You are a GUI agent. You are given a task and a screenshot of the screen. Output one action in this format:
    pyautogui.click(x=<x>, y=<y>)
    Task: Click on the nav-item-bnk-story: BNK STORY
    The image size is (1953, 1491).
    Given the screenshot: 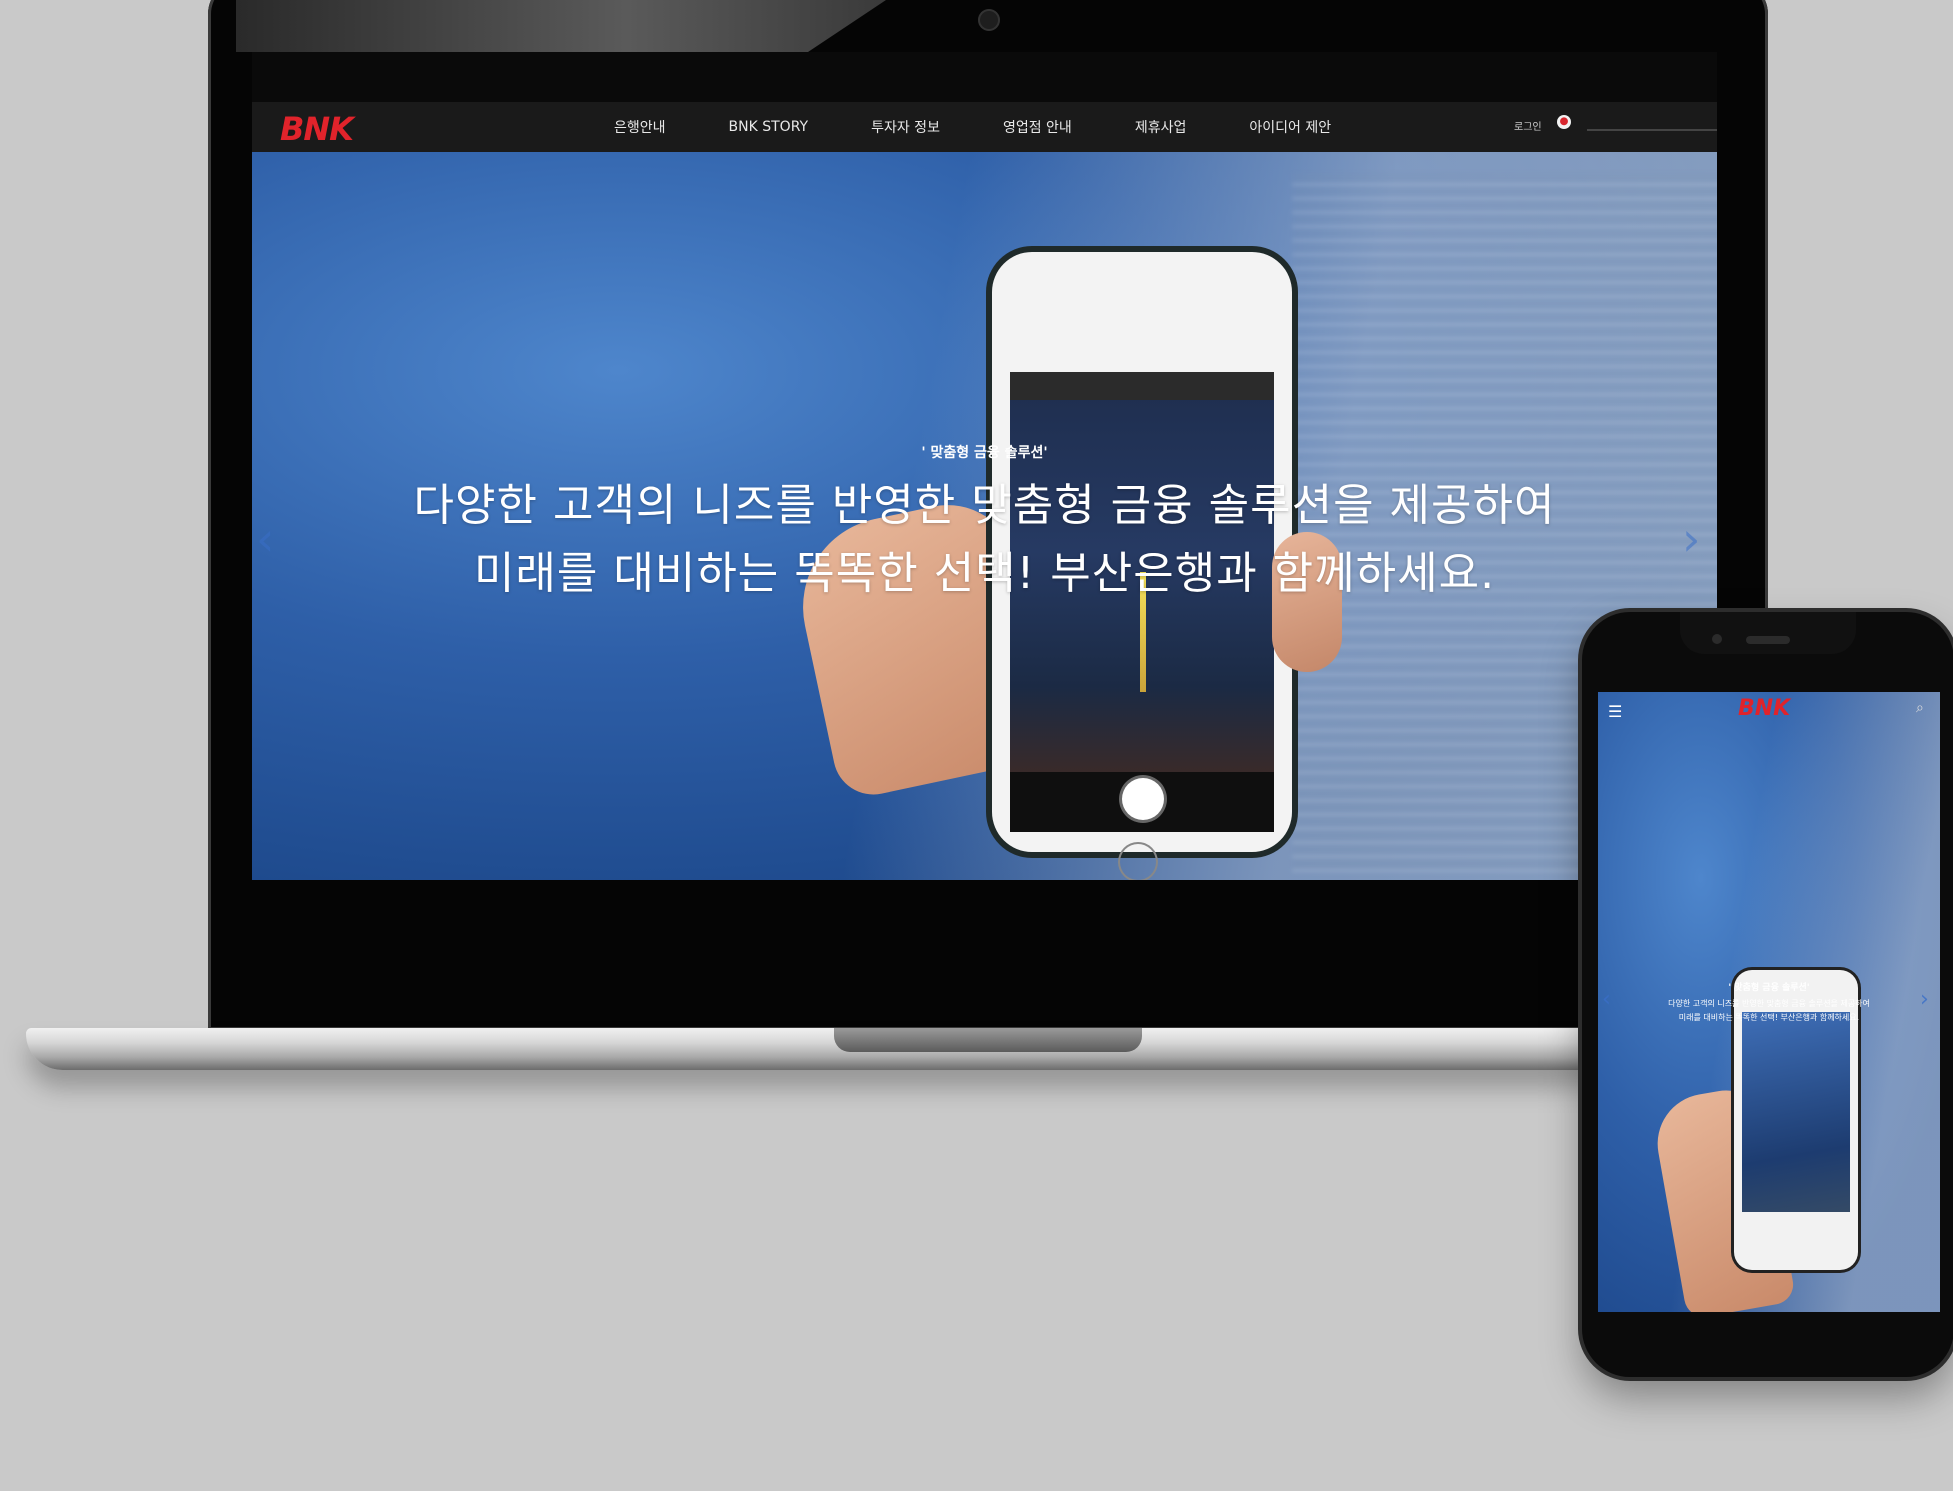 What is the action you would take?
    pyautogui.click(x=769, y=127)
    